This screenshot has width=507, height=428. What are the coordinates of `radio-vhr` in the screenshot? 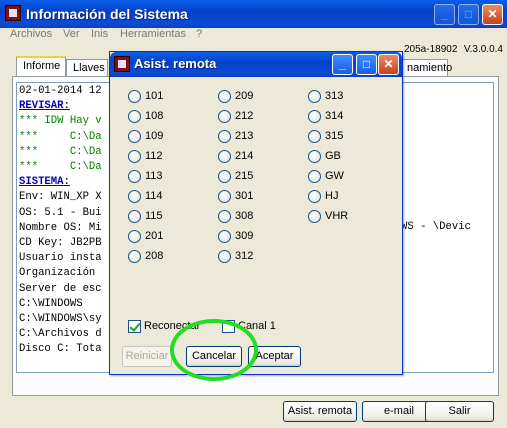 It's located at (314, 216).